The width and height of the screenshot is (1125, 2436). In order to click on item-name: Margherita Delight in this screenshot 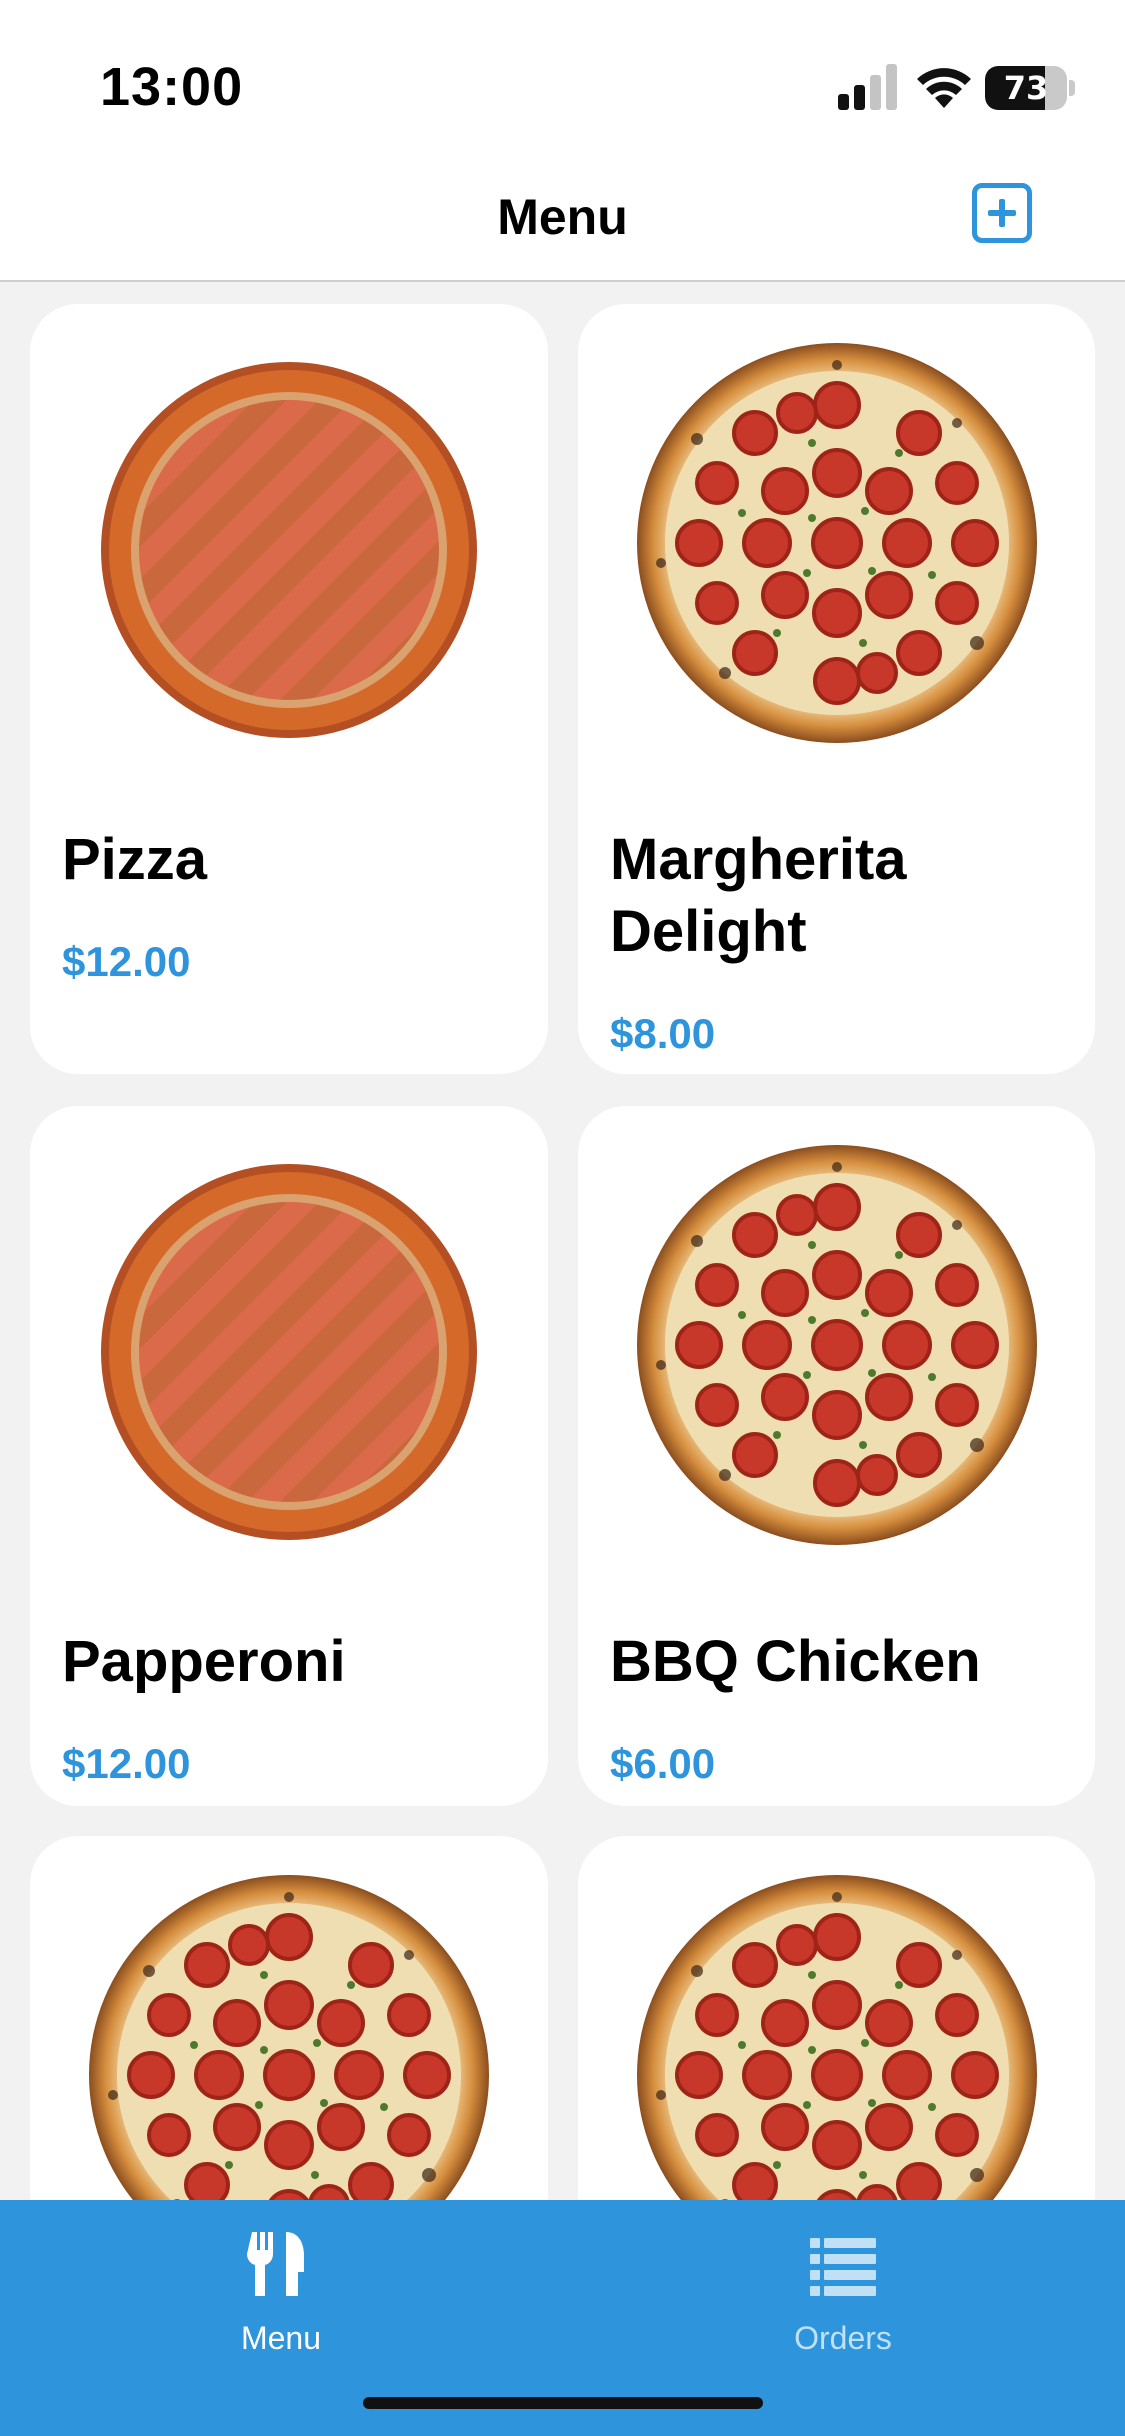, I will do `click(758, 895)`.